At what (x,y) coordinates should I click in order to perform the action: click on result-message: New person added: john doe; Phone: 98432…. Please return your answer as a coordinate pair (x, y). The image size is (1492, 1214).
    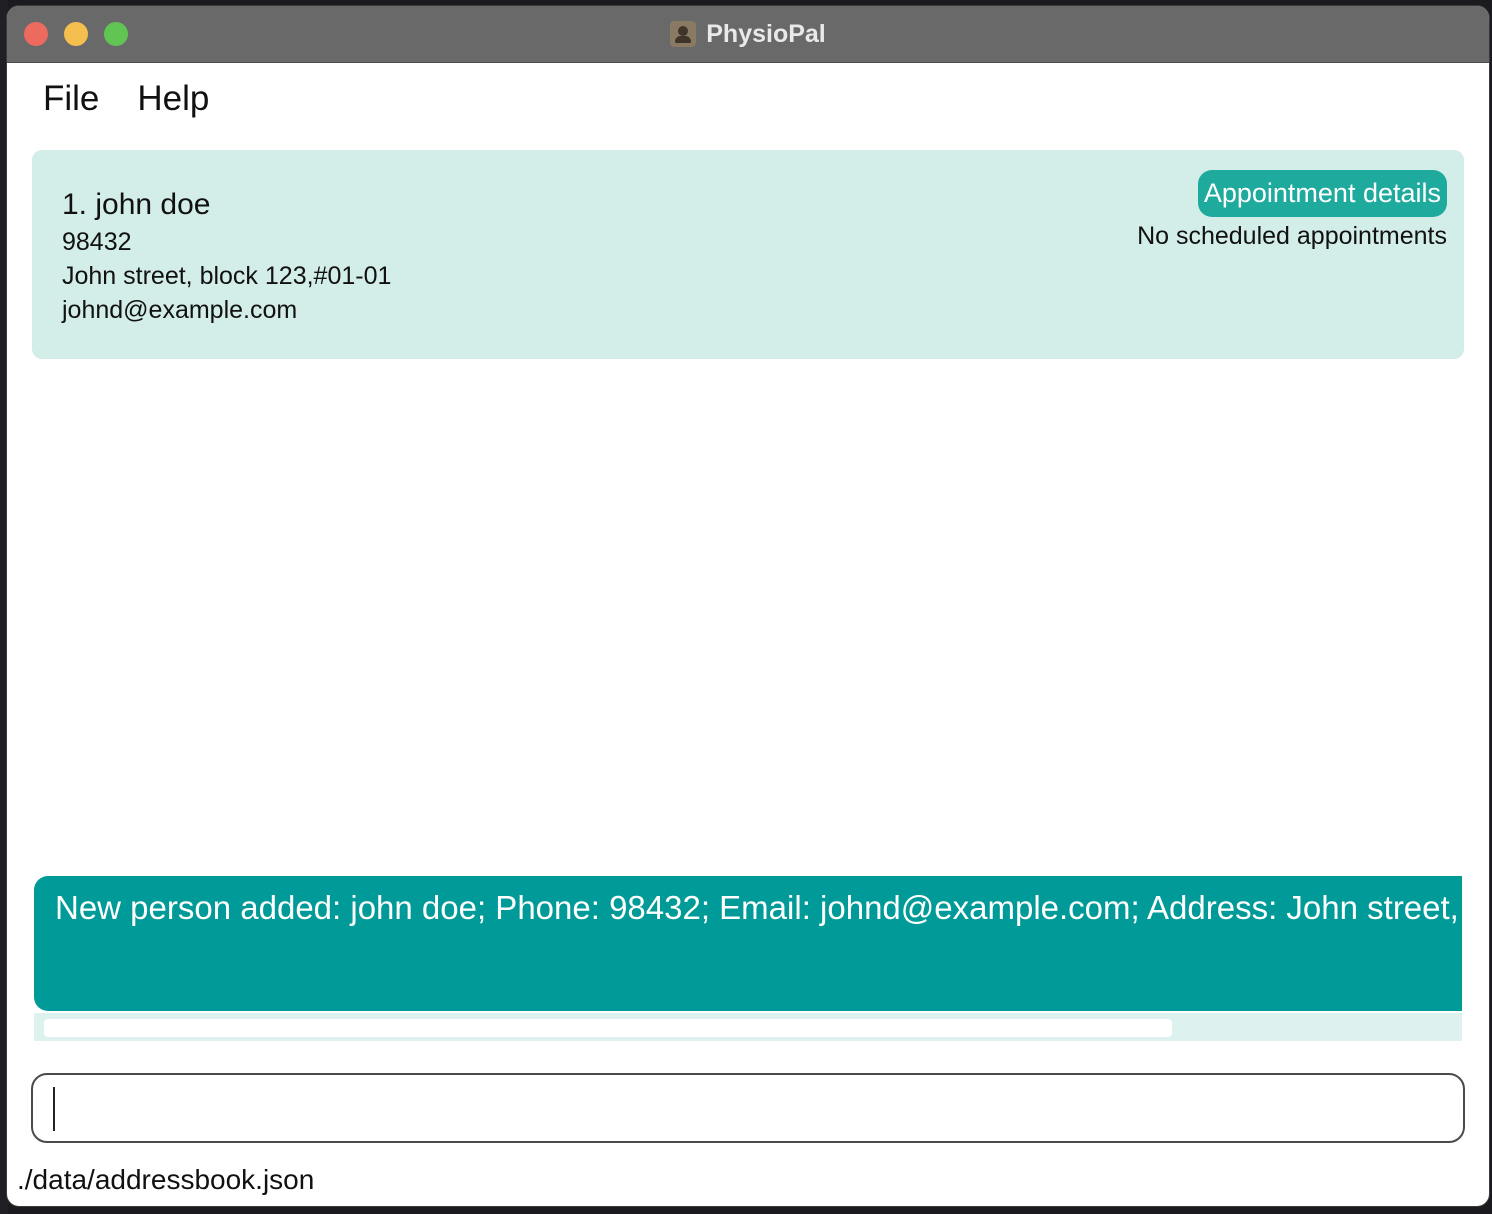
    Looking at the image, I should click on (758, 907).